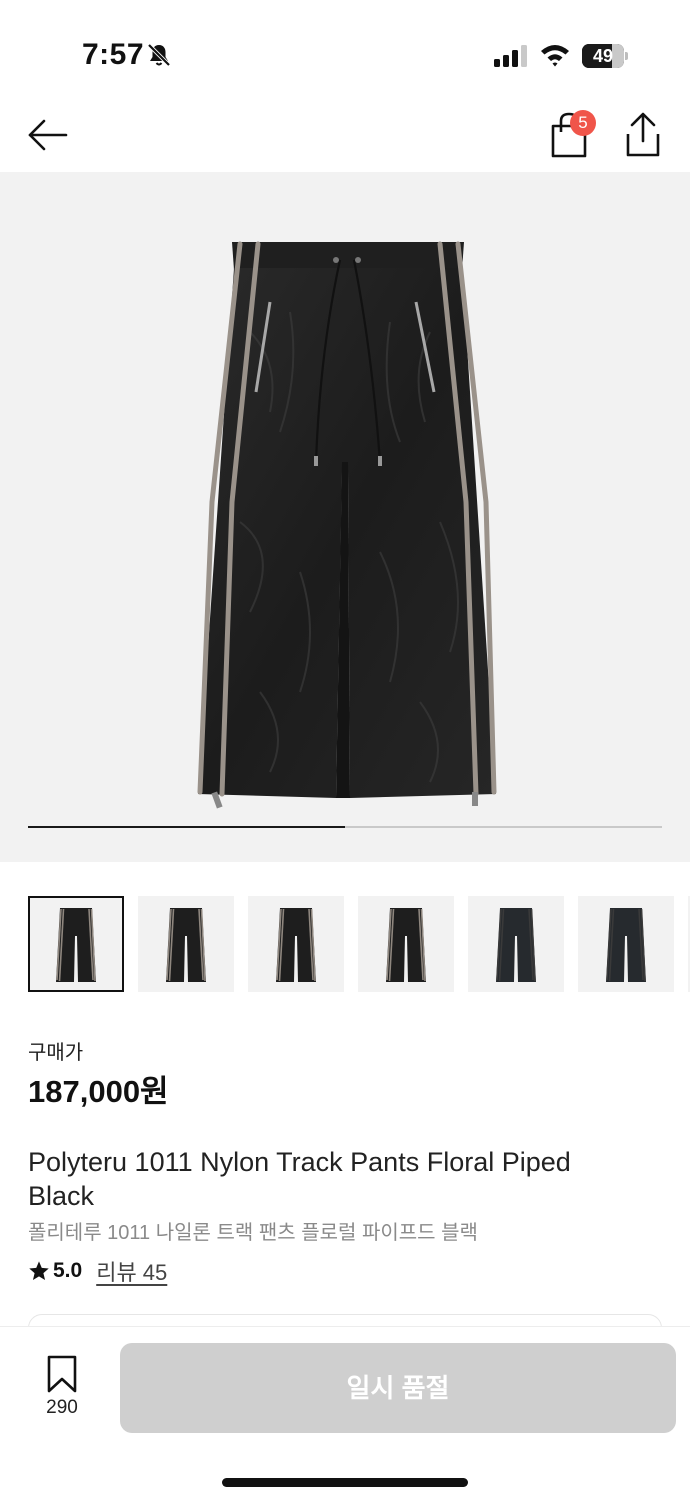 The height and width of the screenshot is (1500, 690). What do you see at coordinates (159, 55) in the screenshot?
I see `bell-off-icon` at bounding box center [159, 55].